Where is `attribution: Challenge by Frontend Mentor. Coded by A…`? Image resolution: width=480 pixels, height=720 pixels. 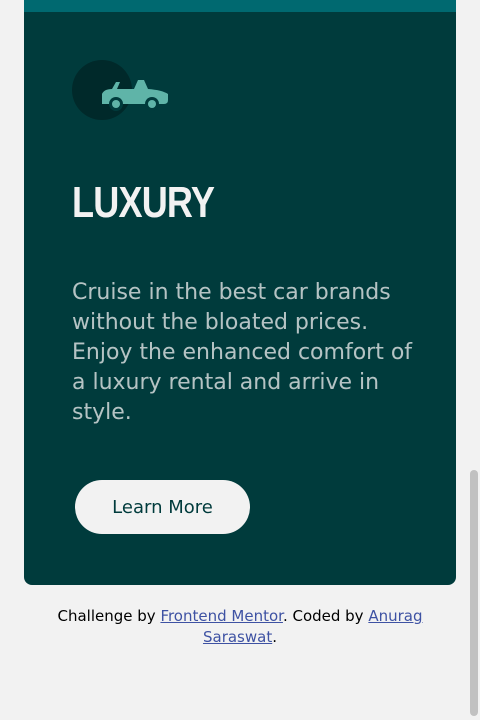
attribution: Challenge by Frontend Mentor. Coded by A… is located at coordinates (240, 627).